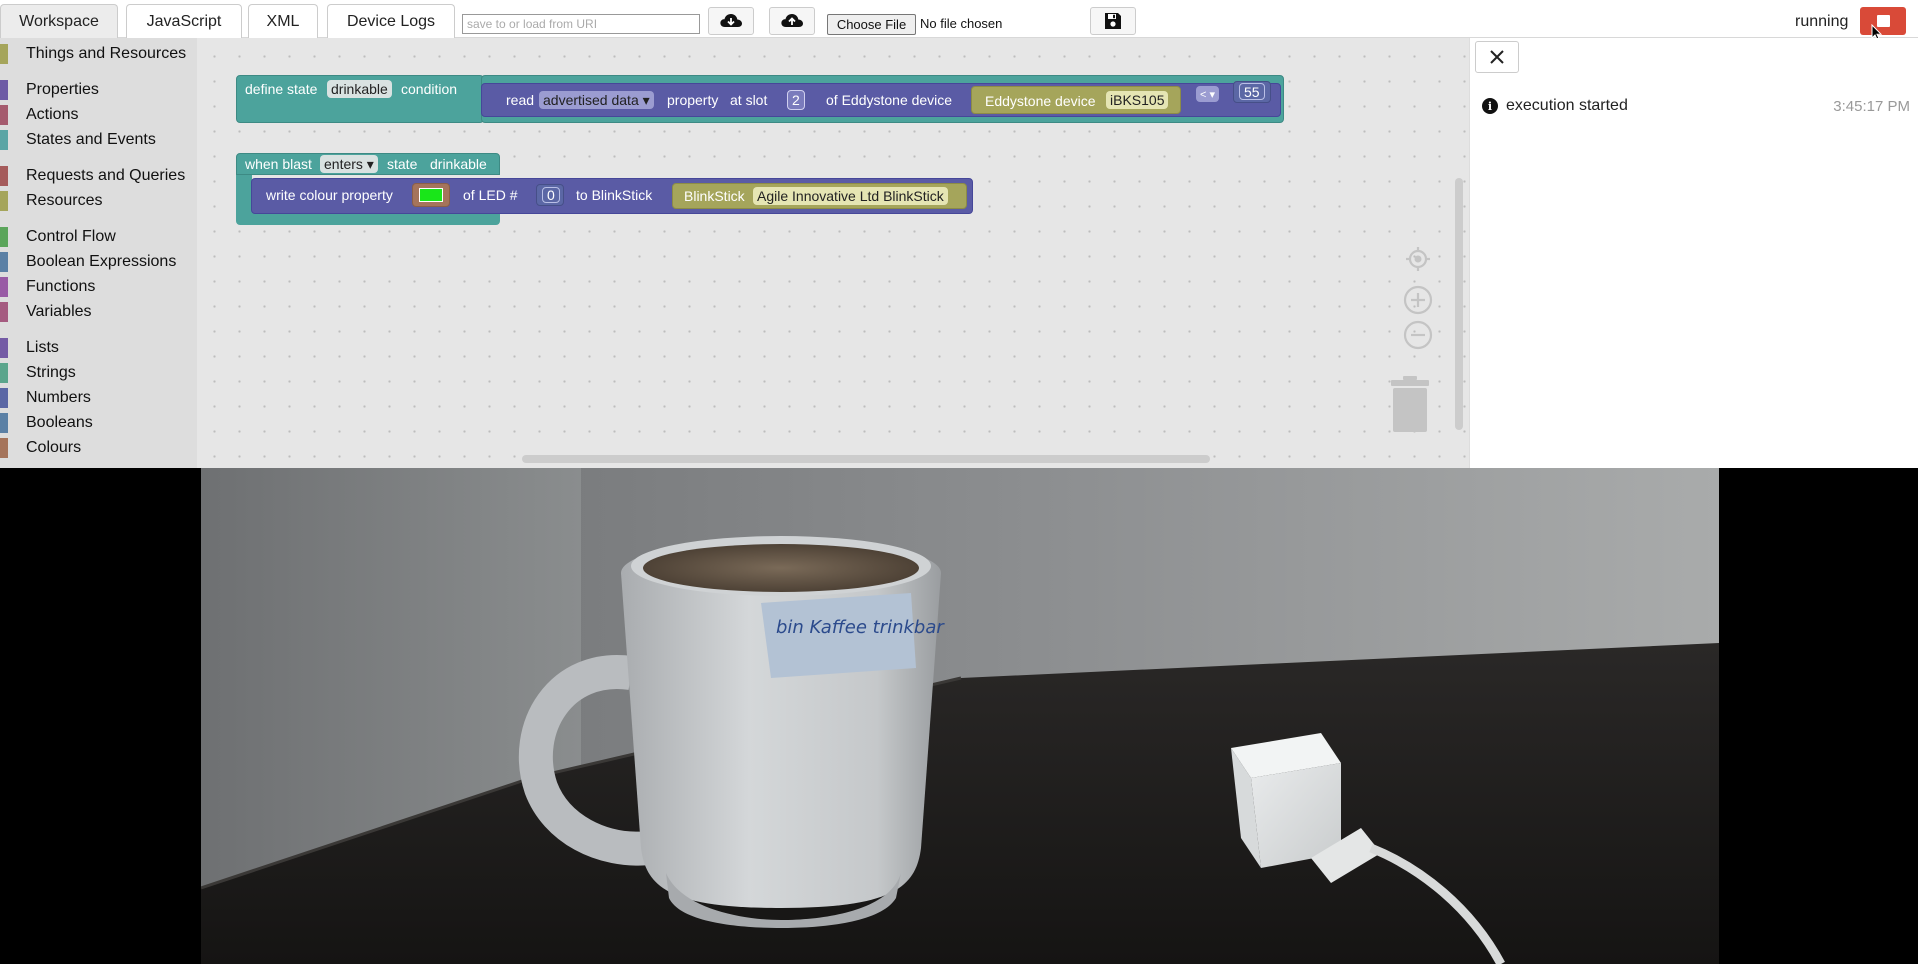 The width and height of the screenshot is (1918, 964). I want to click on toolbox-category-actions: Actions, so click(98, 115).